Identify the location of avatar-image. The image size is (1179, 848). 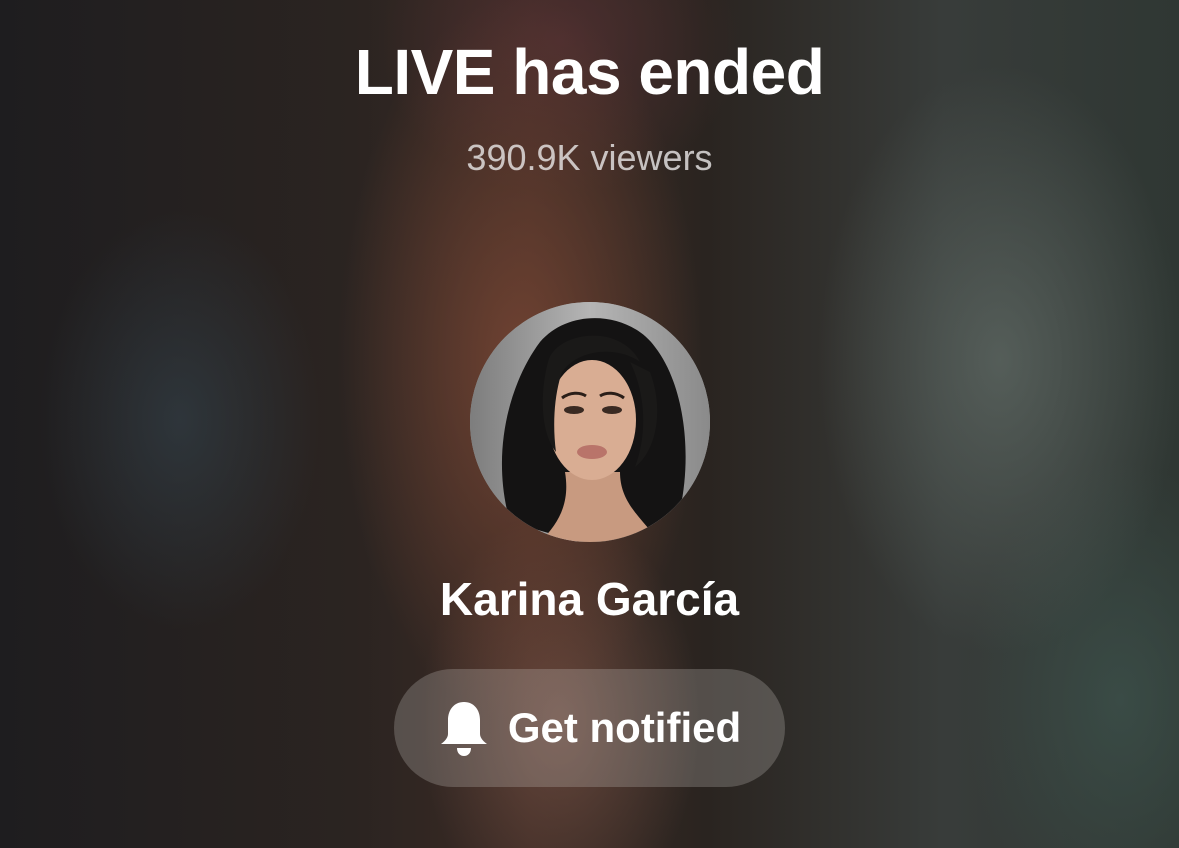
(590, 422).